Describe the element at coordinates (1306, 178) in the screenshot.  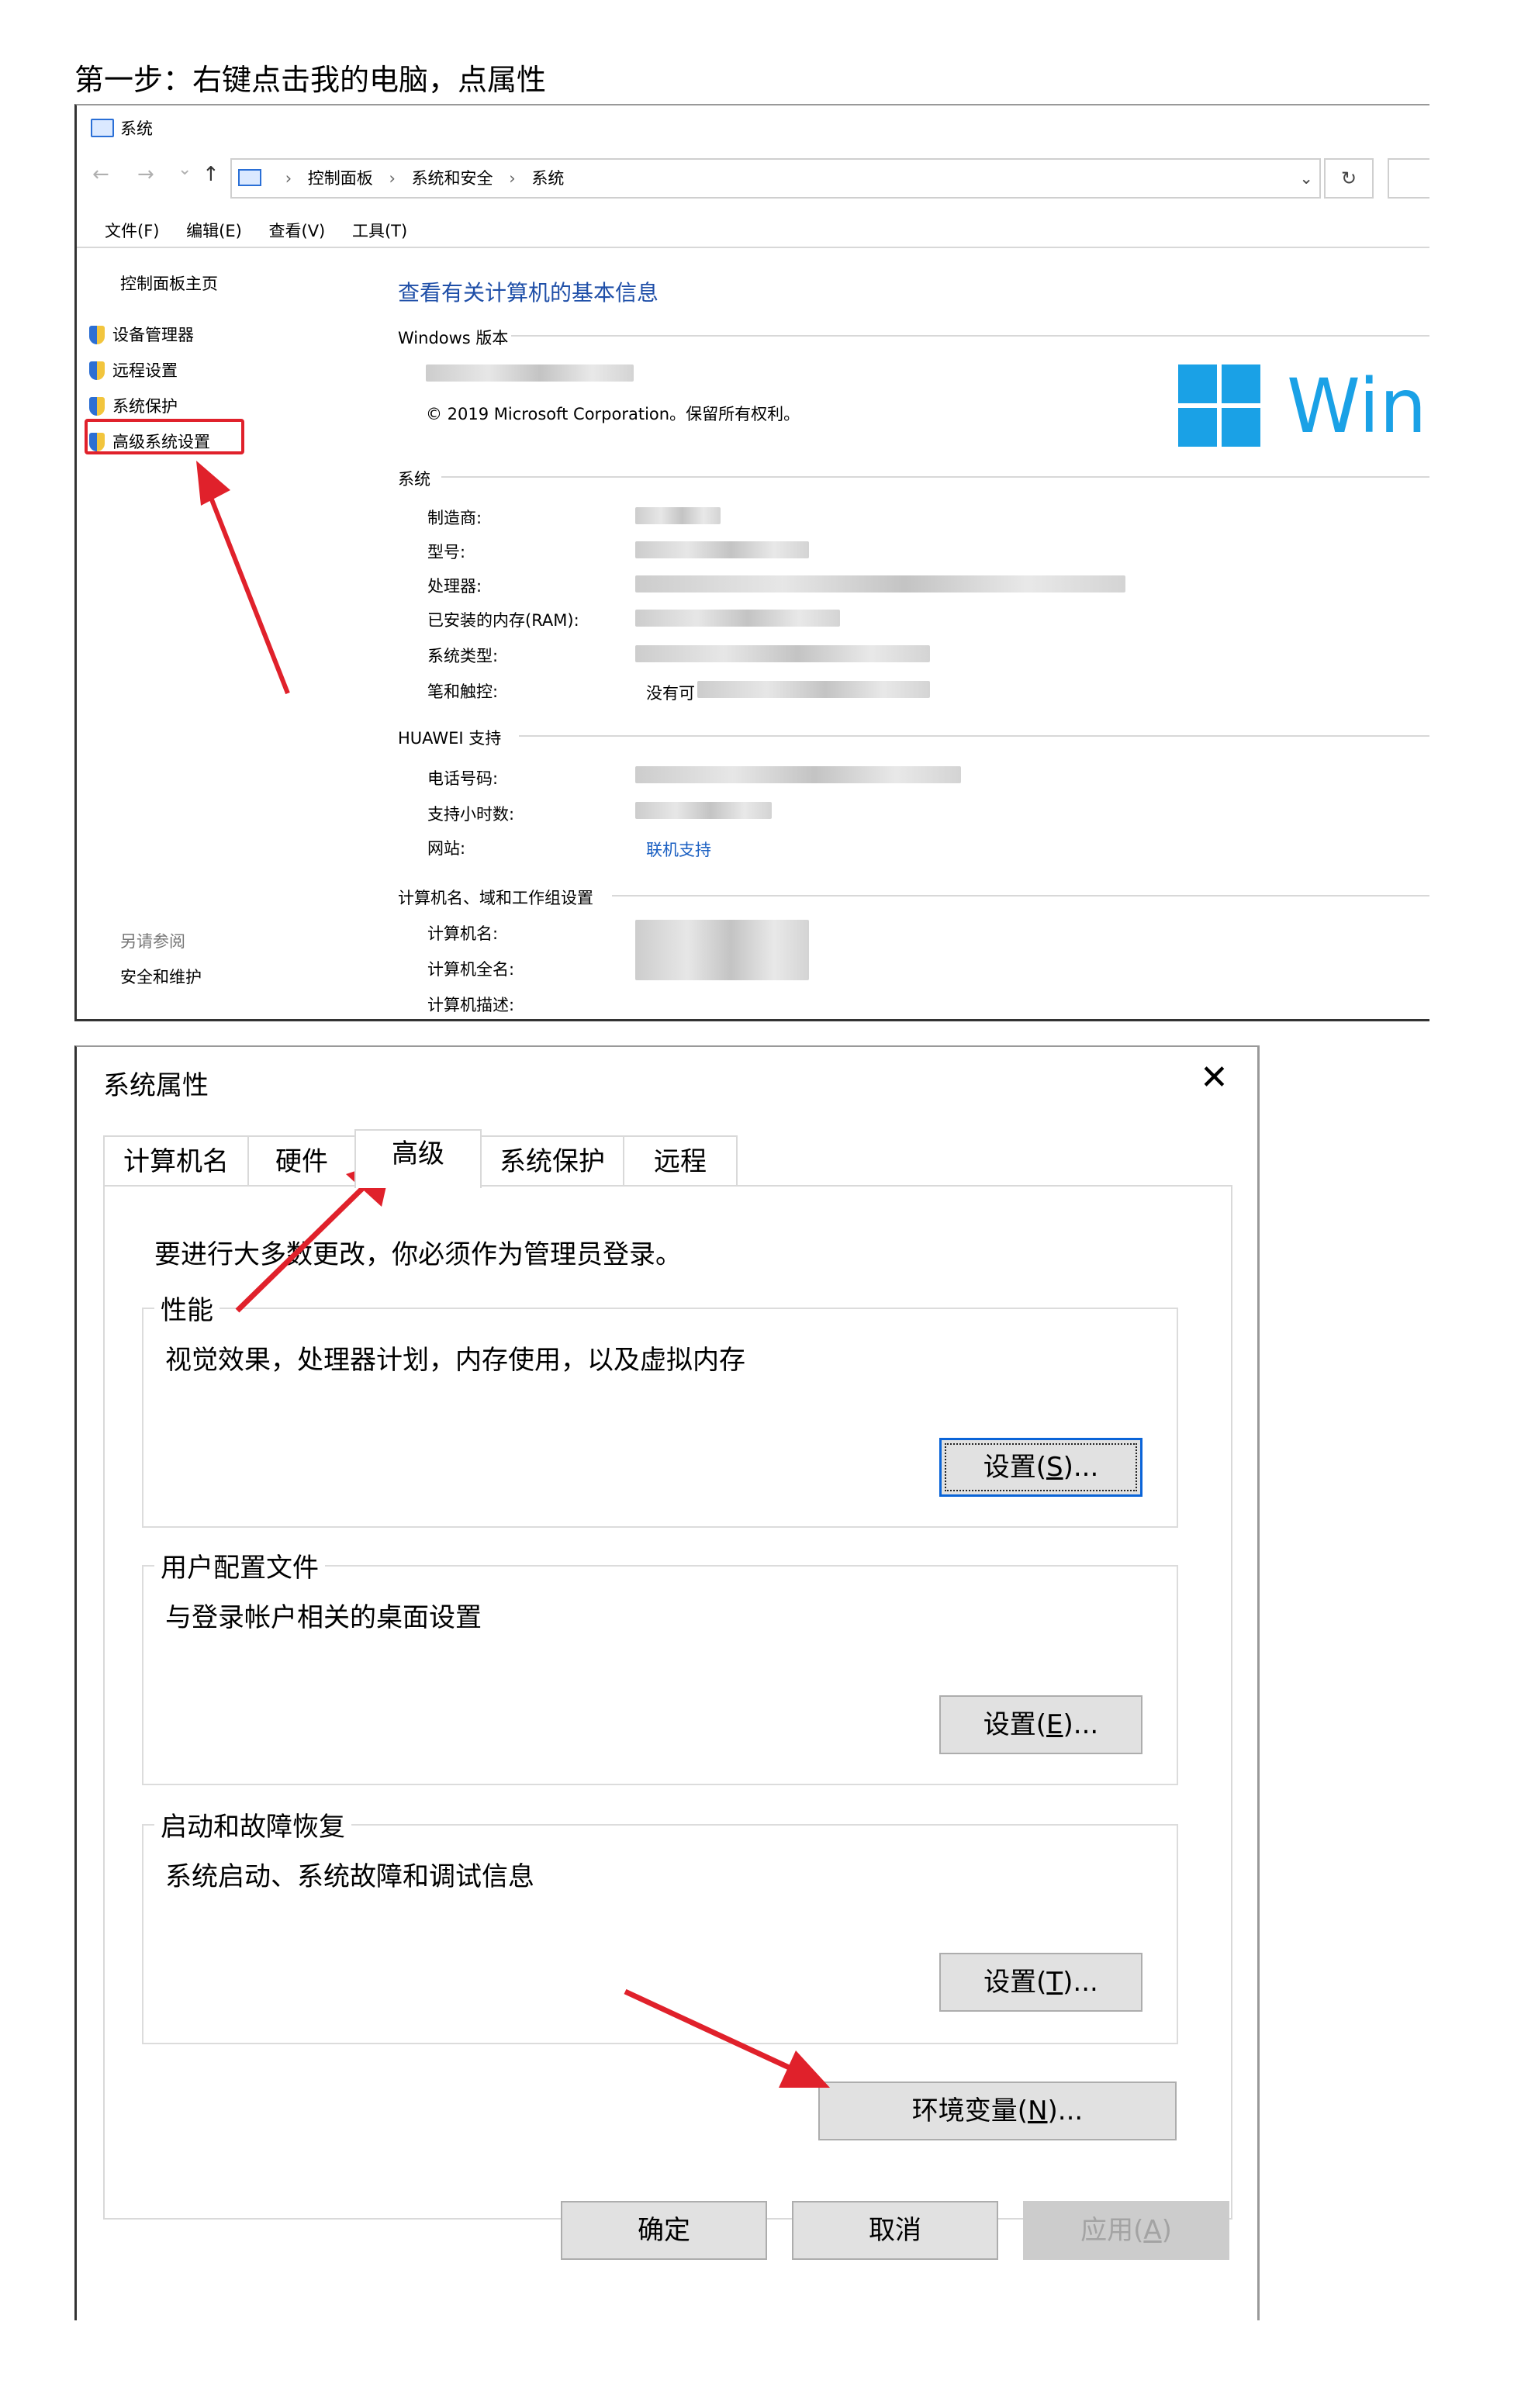
I see `address-dropdown-icon: ⌄` at that location.